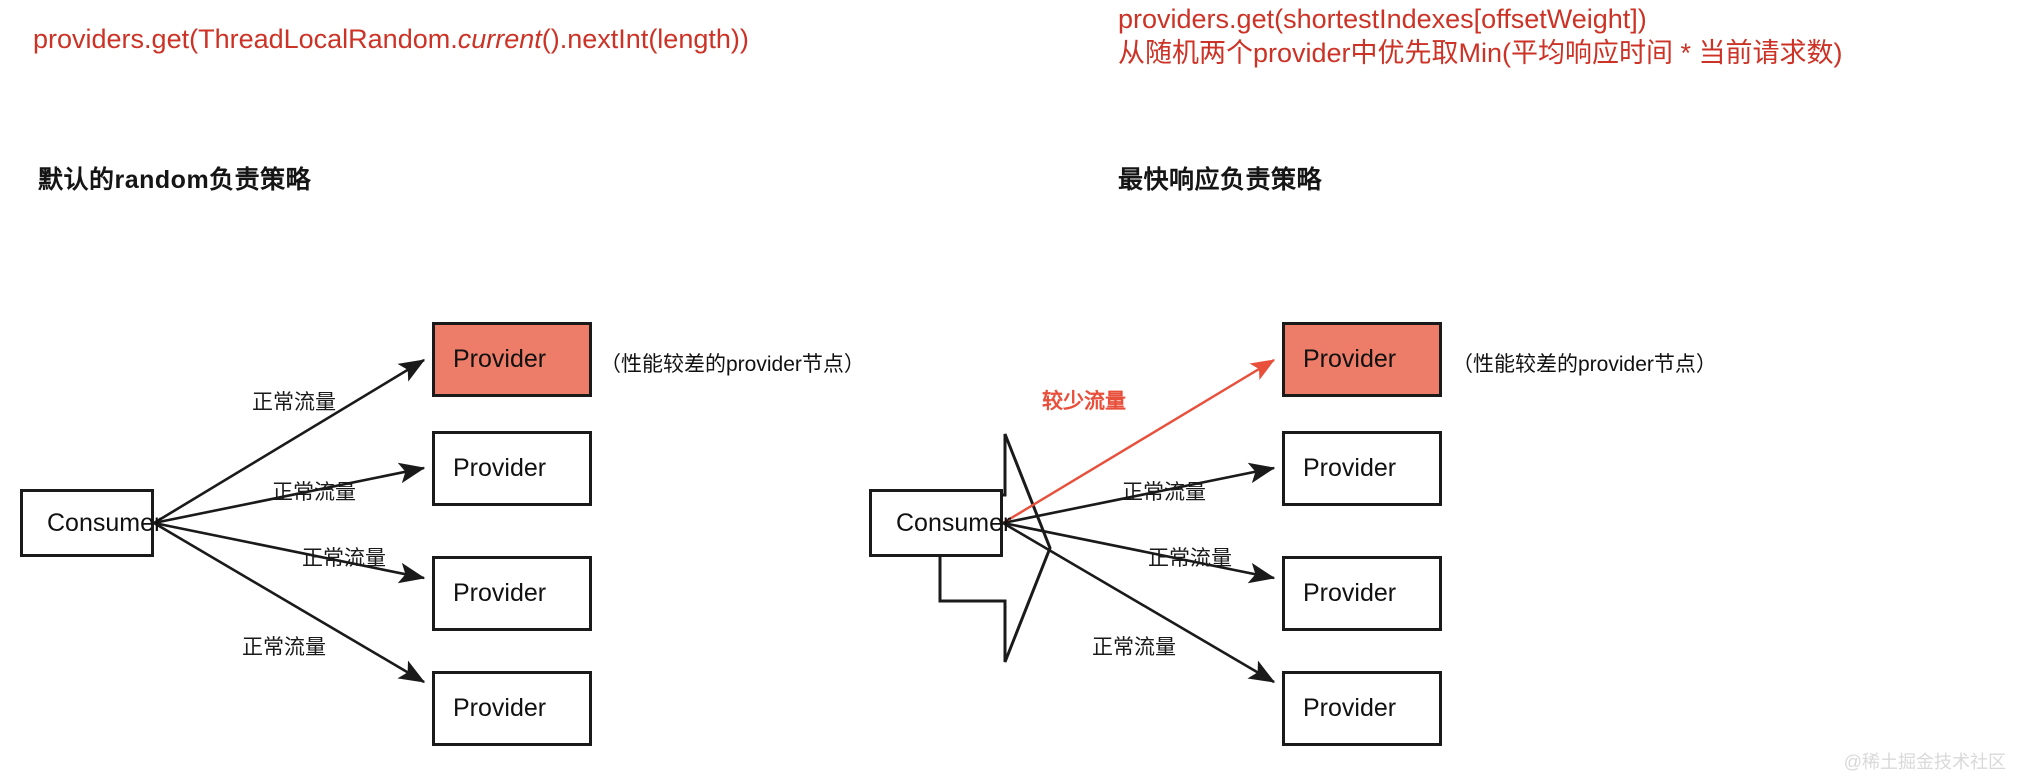 The image size is (2020, 784). Describe the element at coordinates (284, 647) in the screenshot. I see `left-edge-label-4: 正常流量` at that location.